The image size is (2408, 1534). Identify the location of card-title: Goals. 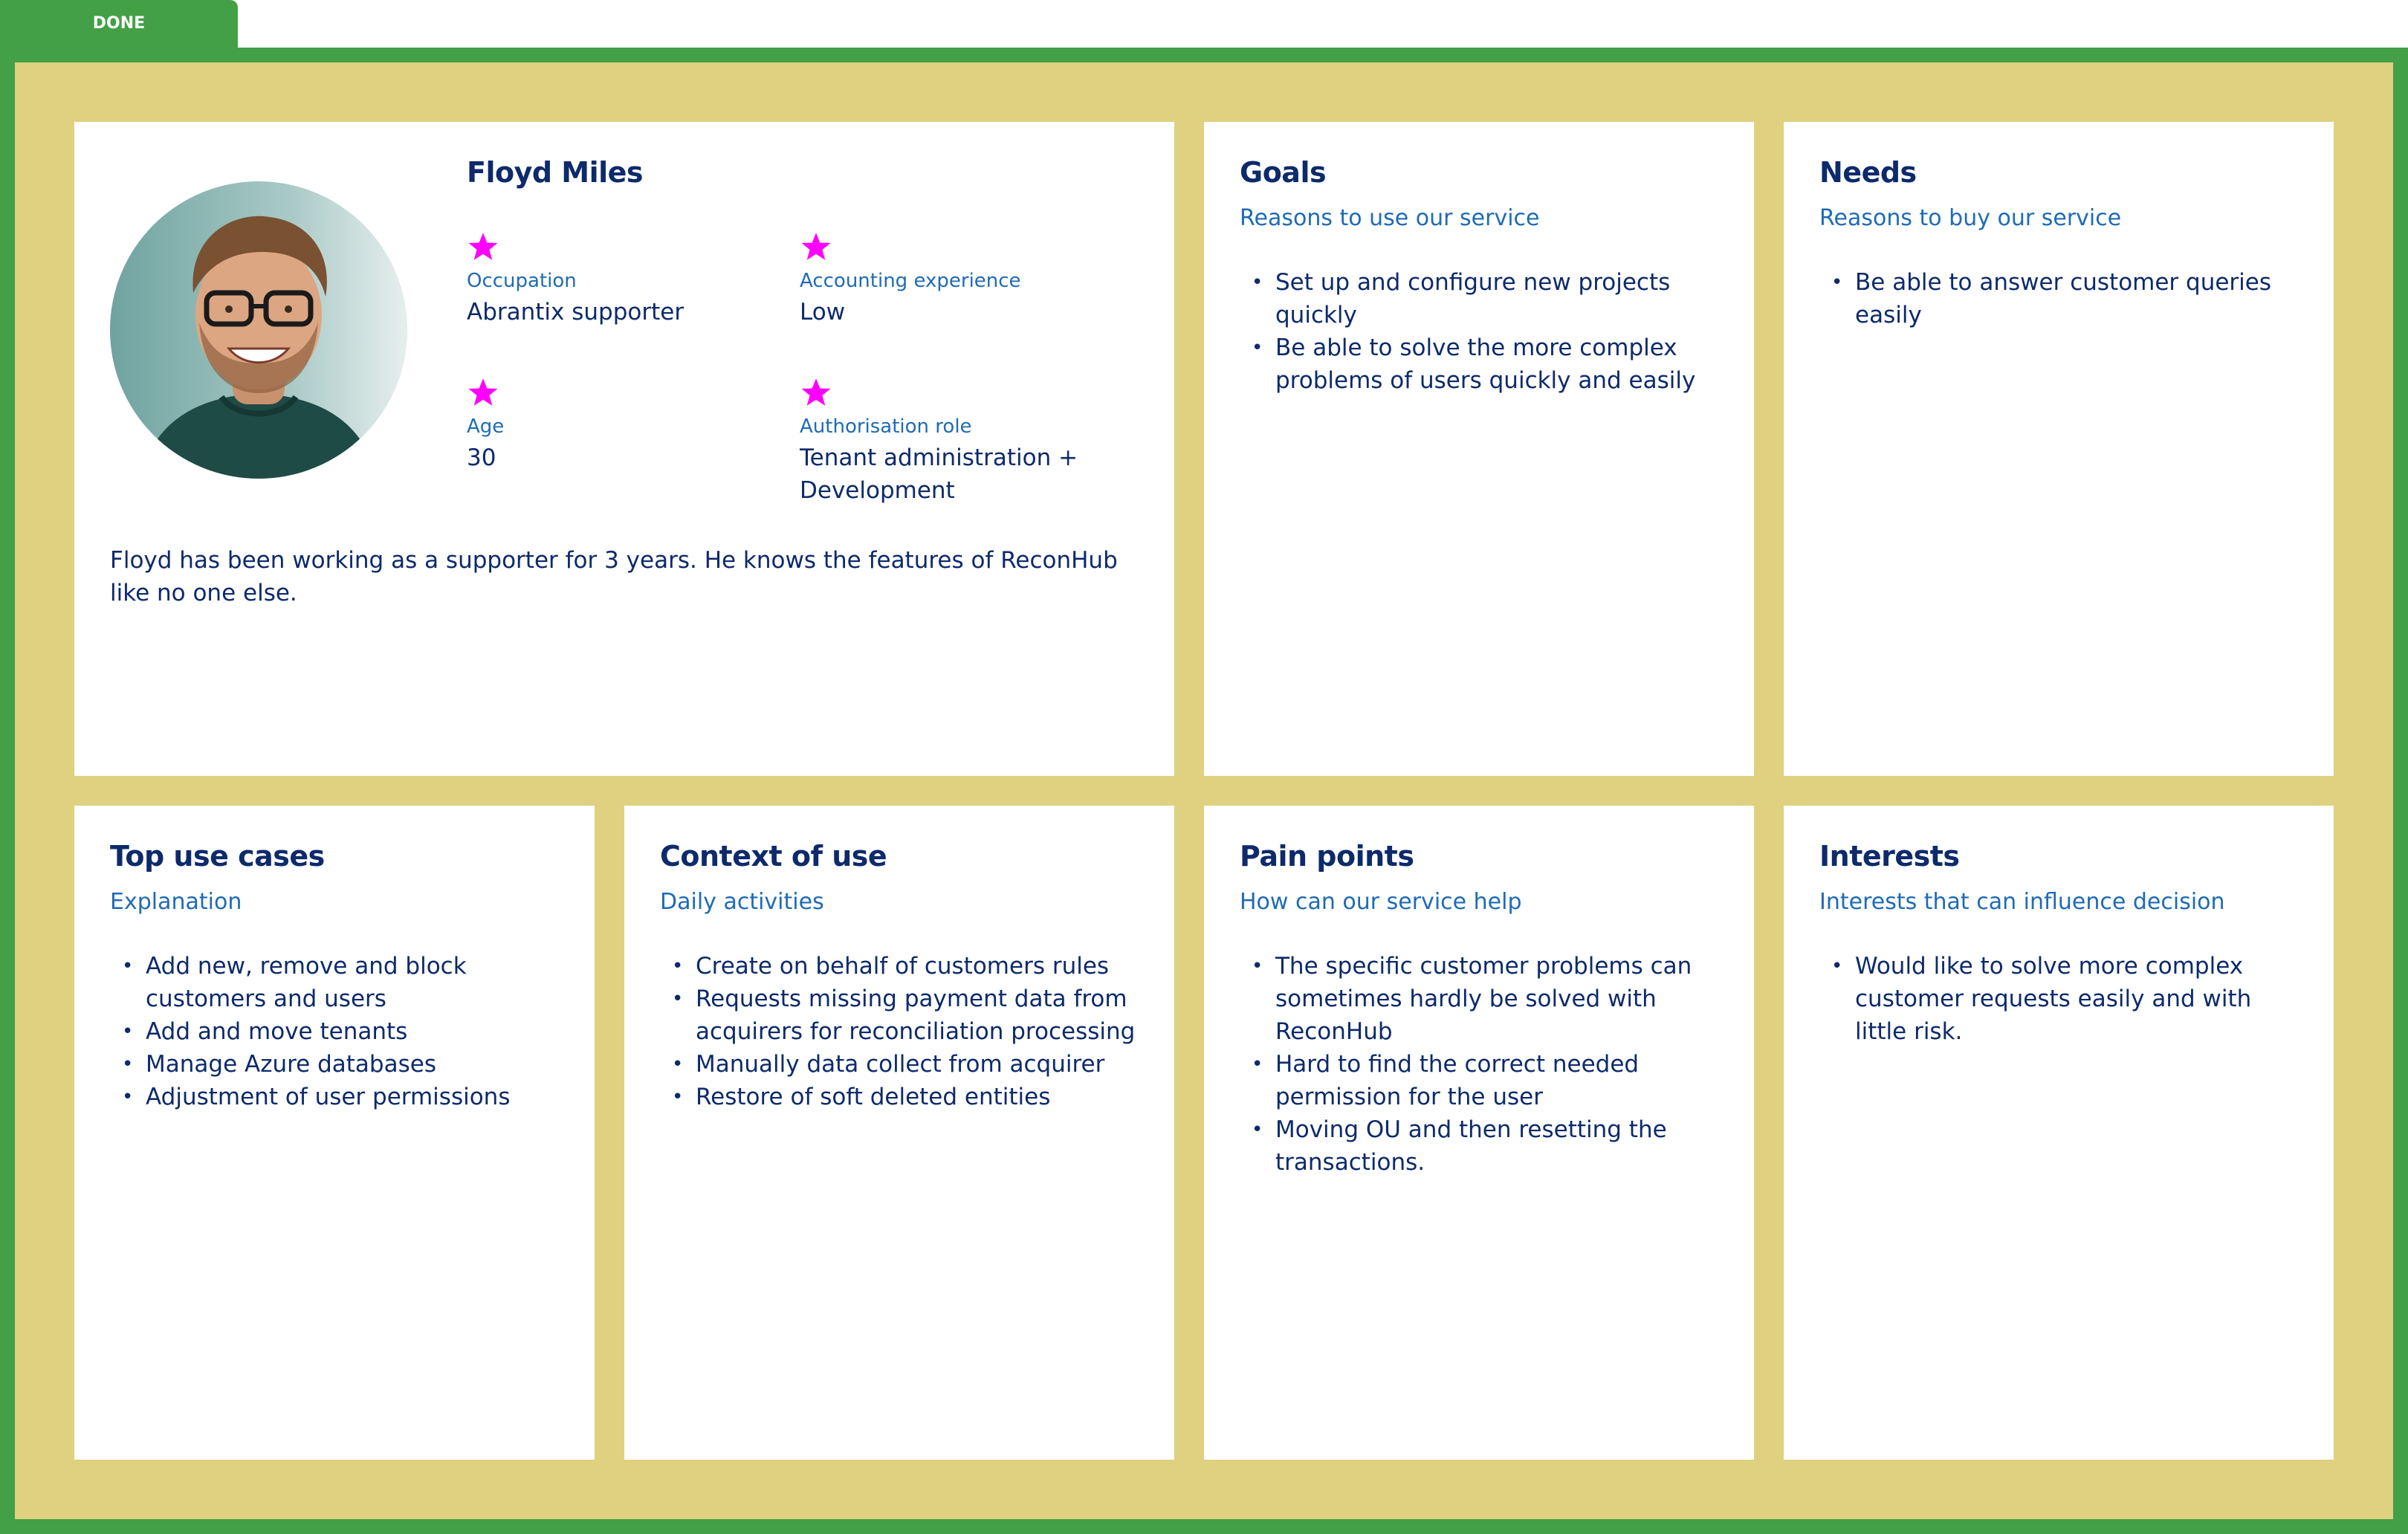
(1284, 172).